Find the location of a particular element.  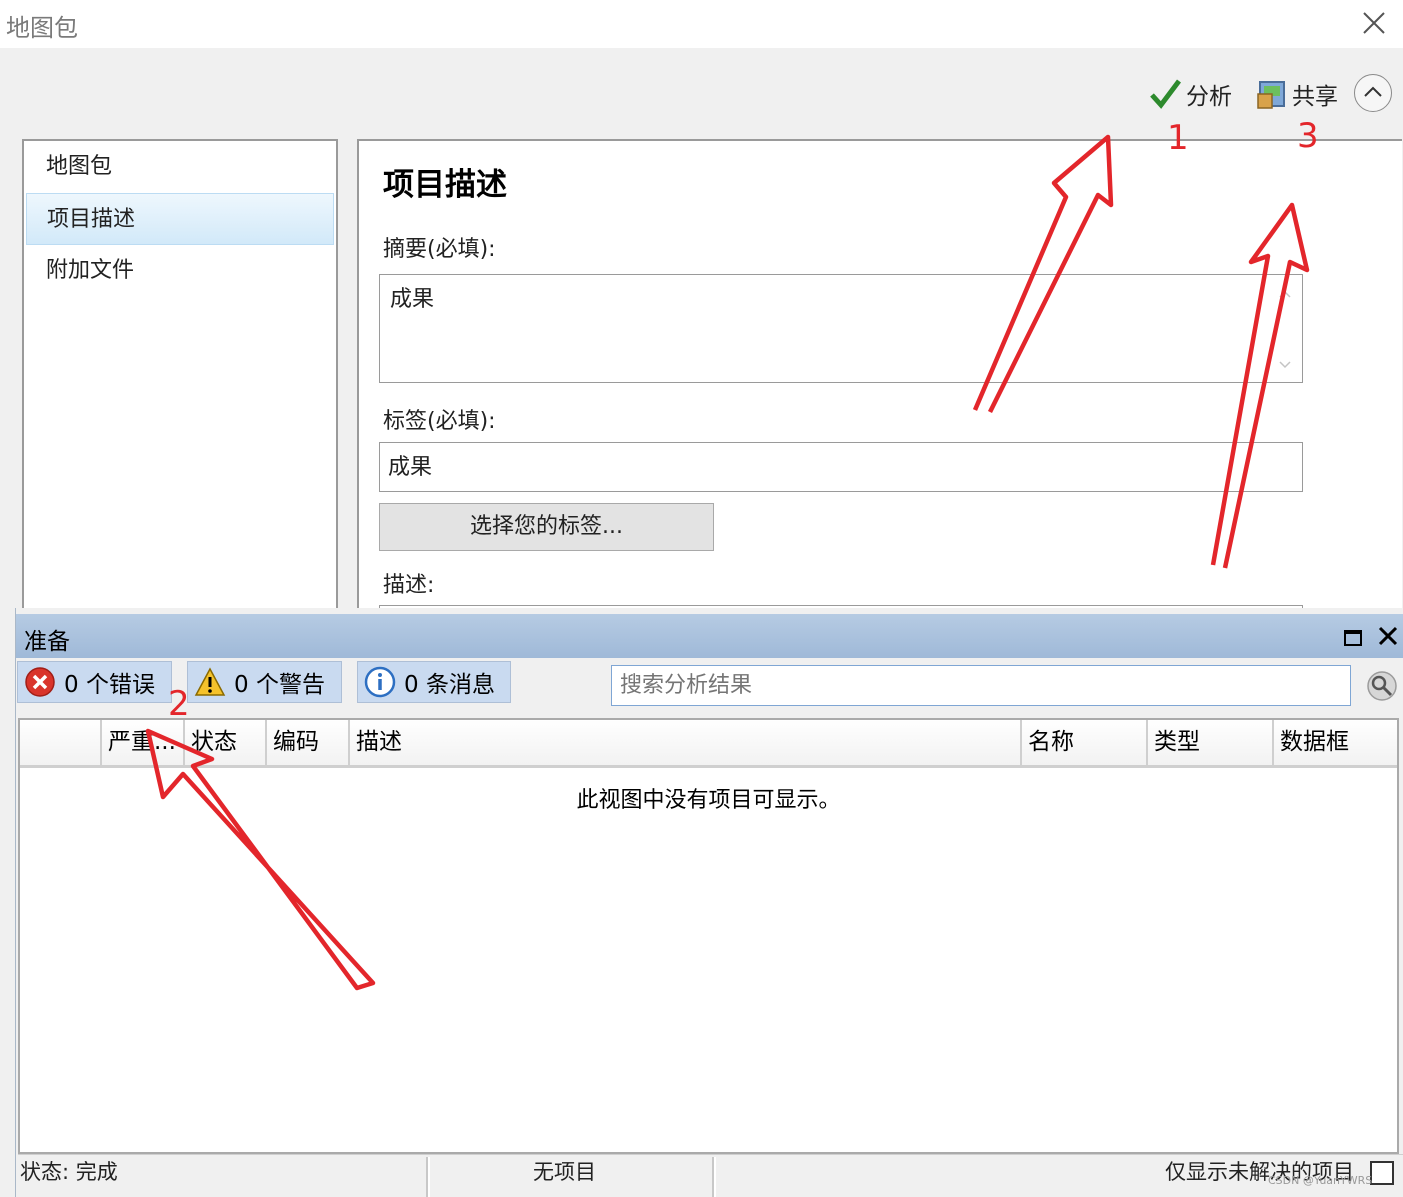

column-header-status: 状态 is located at coordinates (224, 743).